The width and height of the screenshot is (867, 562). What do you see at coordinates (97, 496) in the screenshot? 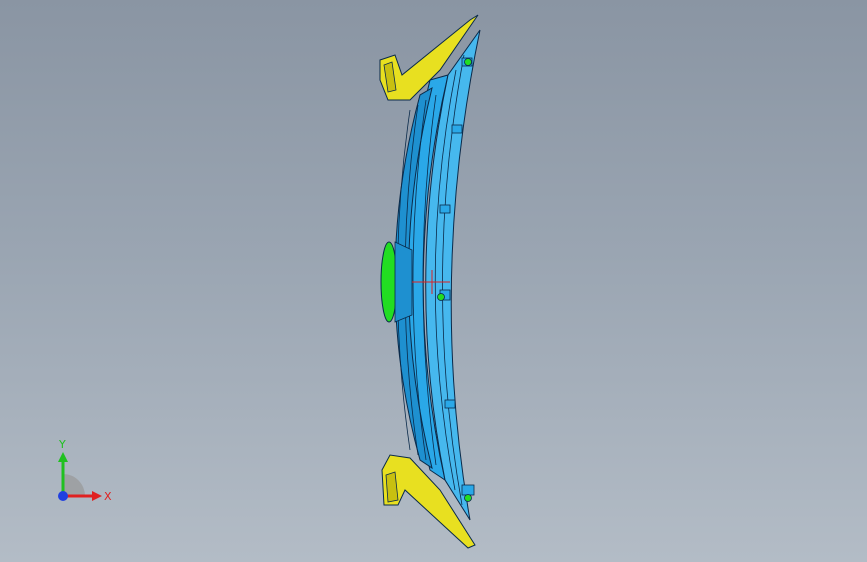
I see `x-axis-arrow-icon` at bounding box center [97, 496].